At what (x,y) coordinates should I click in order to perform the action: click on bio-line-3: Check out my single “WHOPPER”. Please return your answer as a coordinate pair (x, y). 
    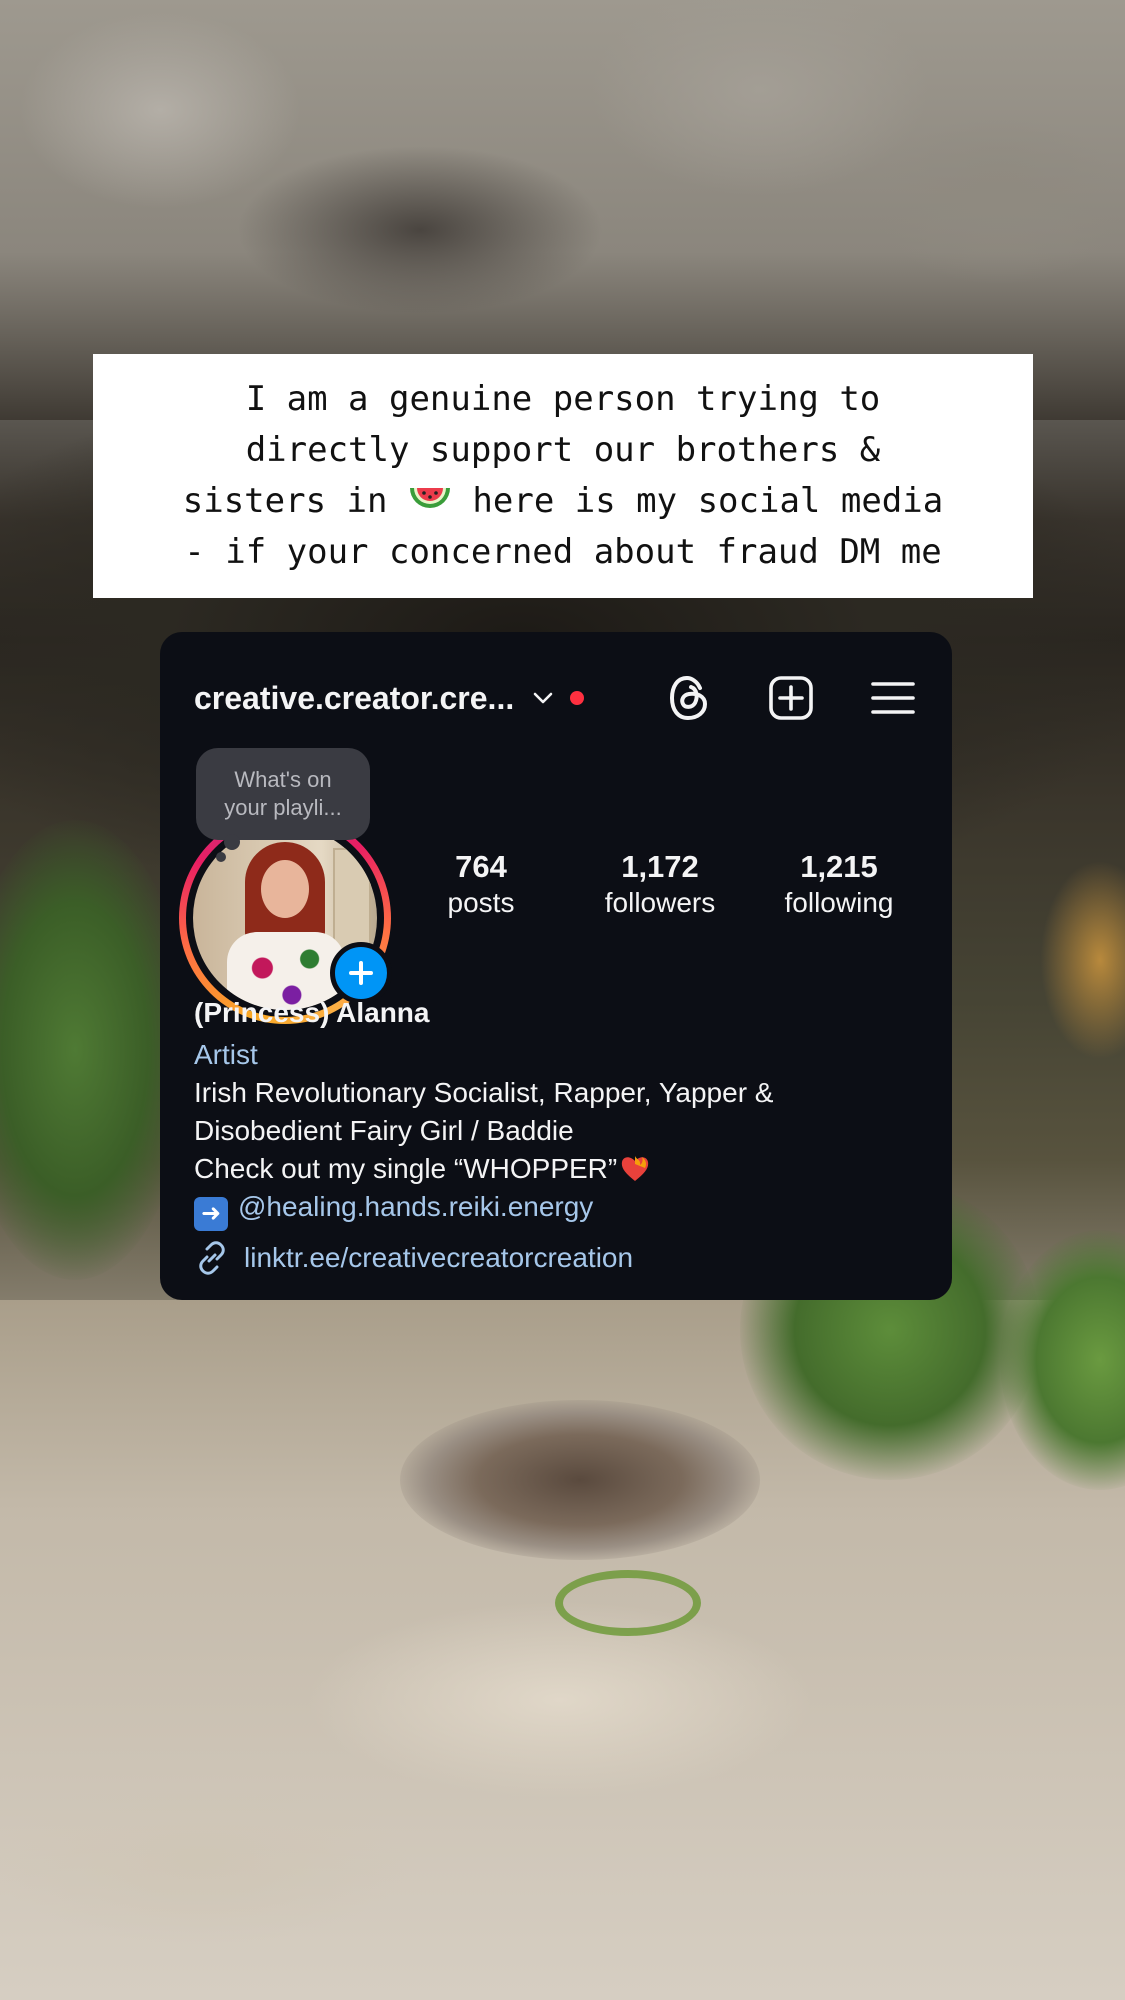
    Looking at the image, I should click on (558, 1169).